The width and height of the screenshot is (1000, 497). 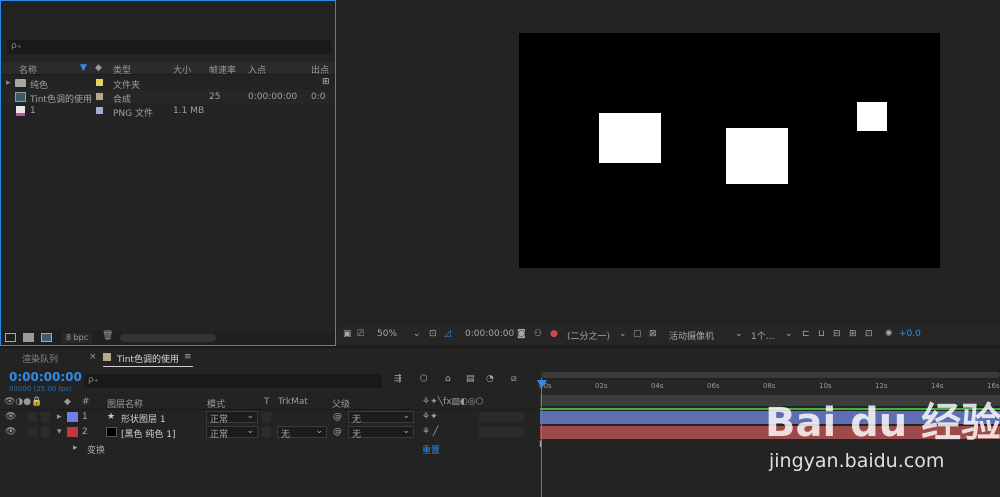 I want to click on interpret-footage-icon, so click(x=10, y=337).